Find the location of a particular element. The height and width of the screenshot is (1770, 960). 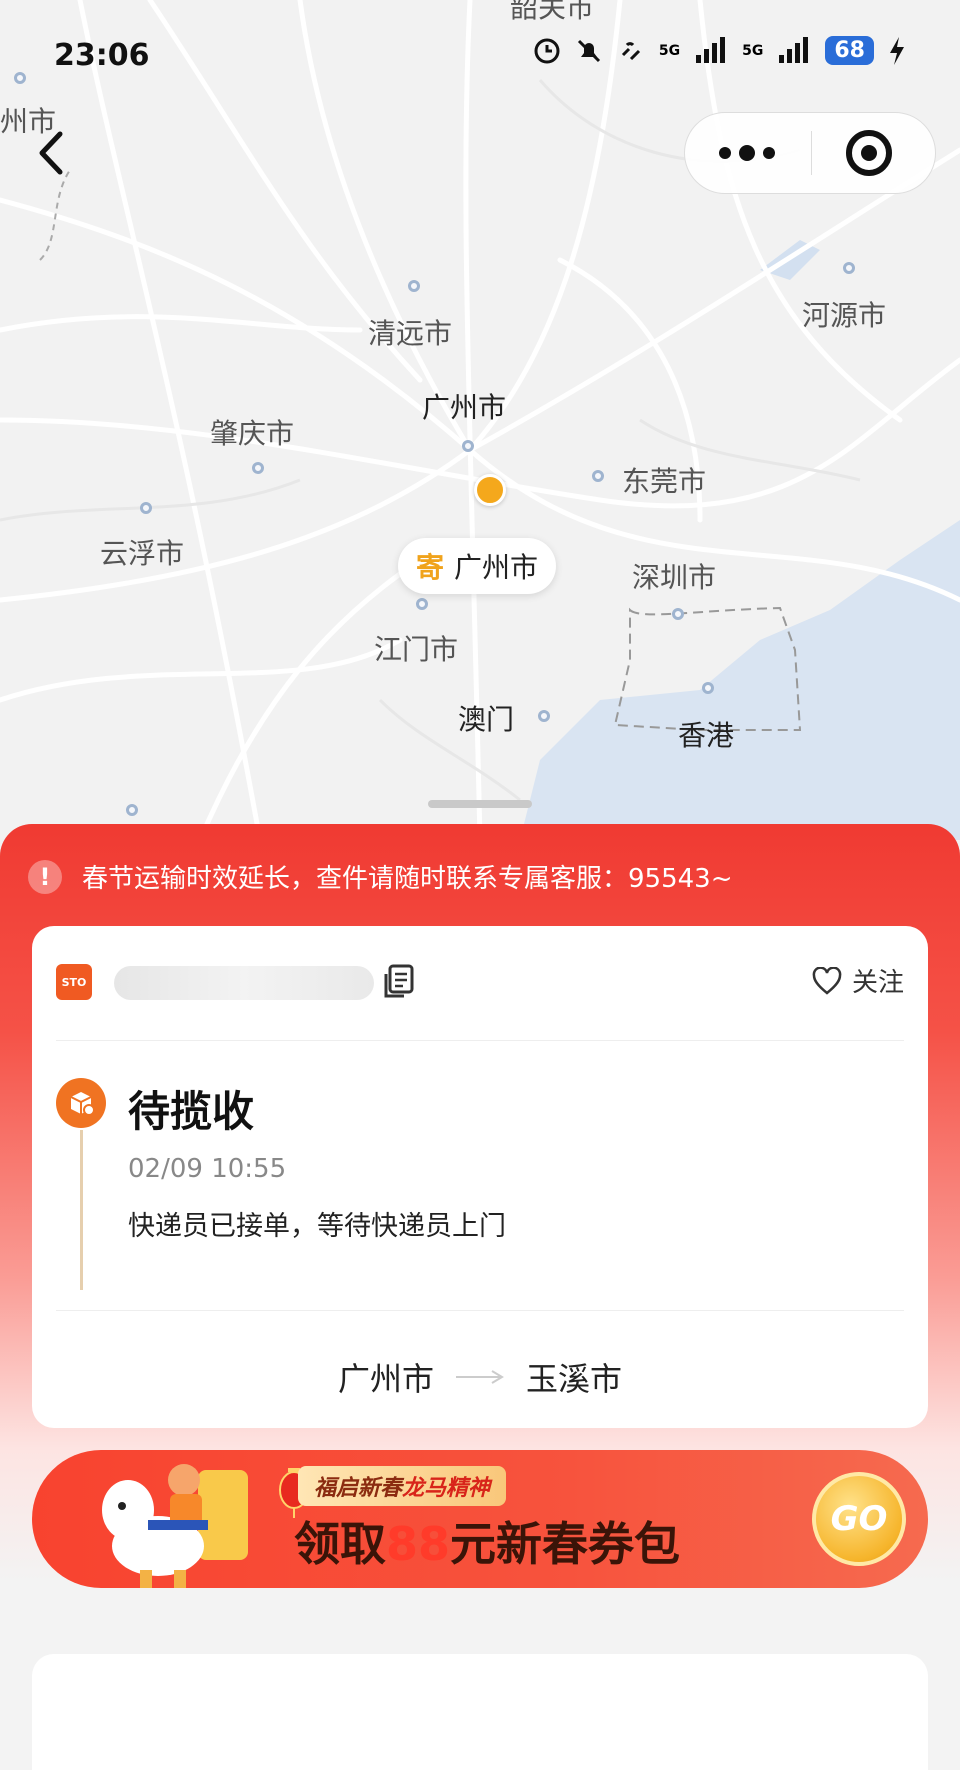

more-dots-icon is located at coordinates (747, 153).